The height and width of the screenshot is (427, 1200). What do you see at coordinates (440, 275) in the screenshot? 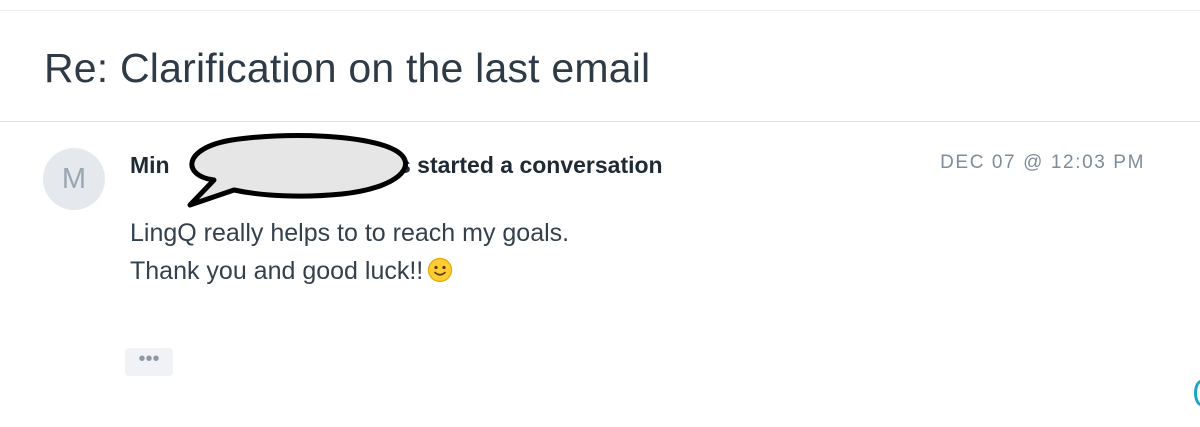
I see `slightly-smiling-face-icon` at bounding box center [440, 275].